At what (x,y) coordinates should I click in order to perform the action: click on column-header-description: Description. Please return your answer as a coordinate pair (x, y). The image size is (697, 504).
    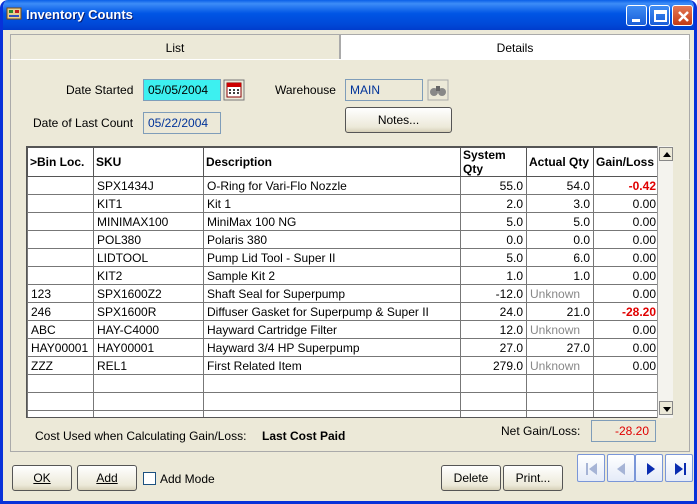
    Looking at the image, I should click on (332, 162).